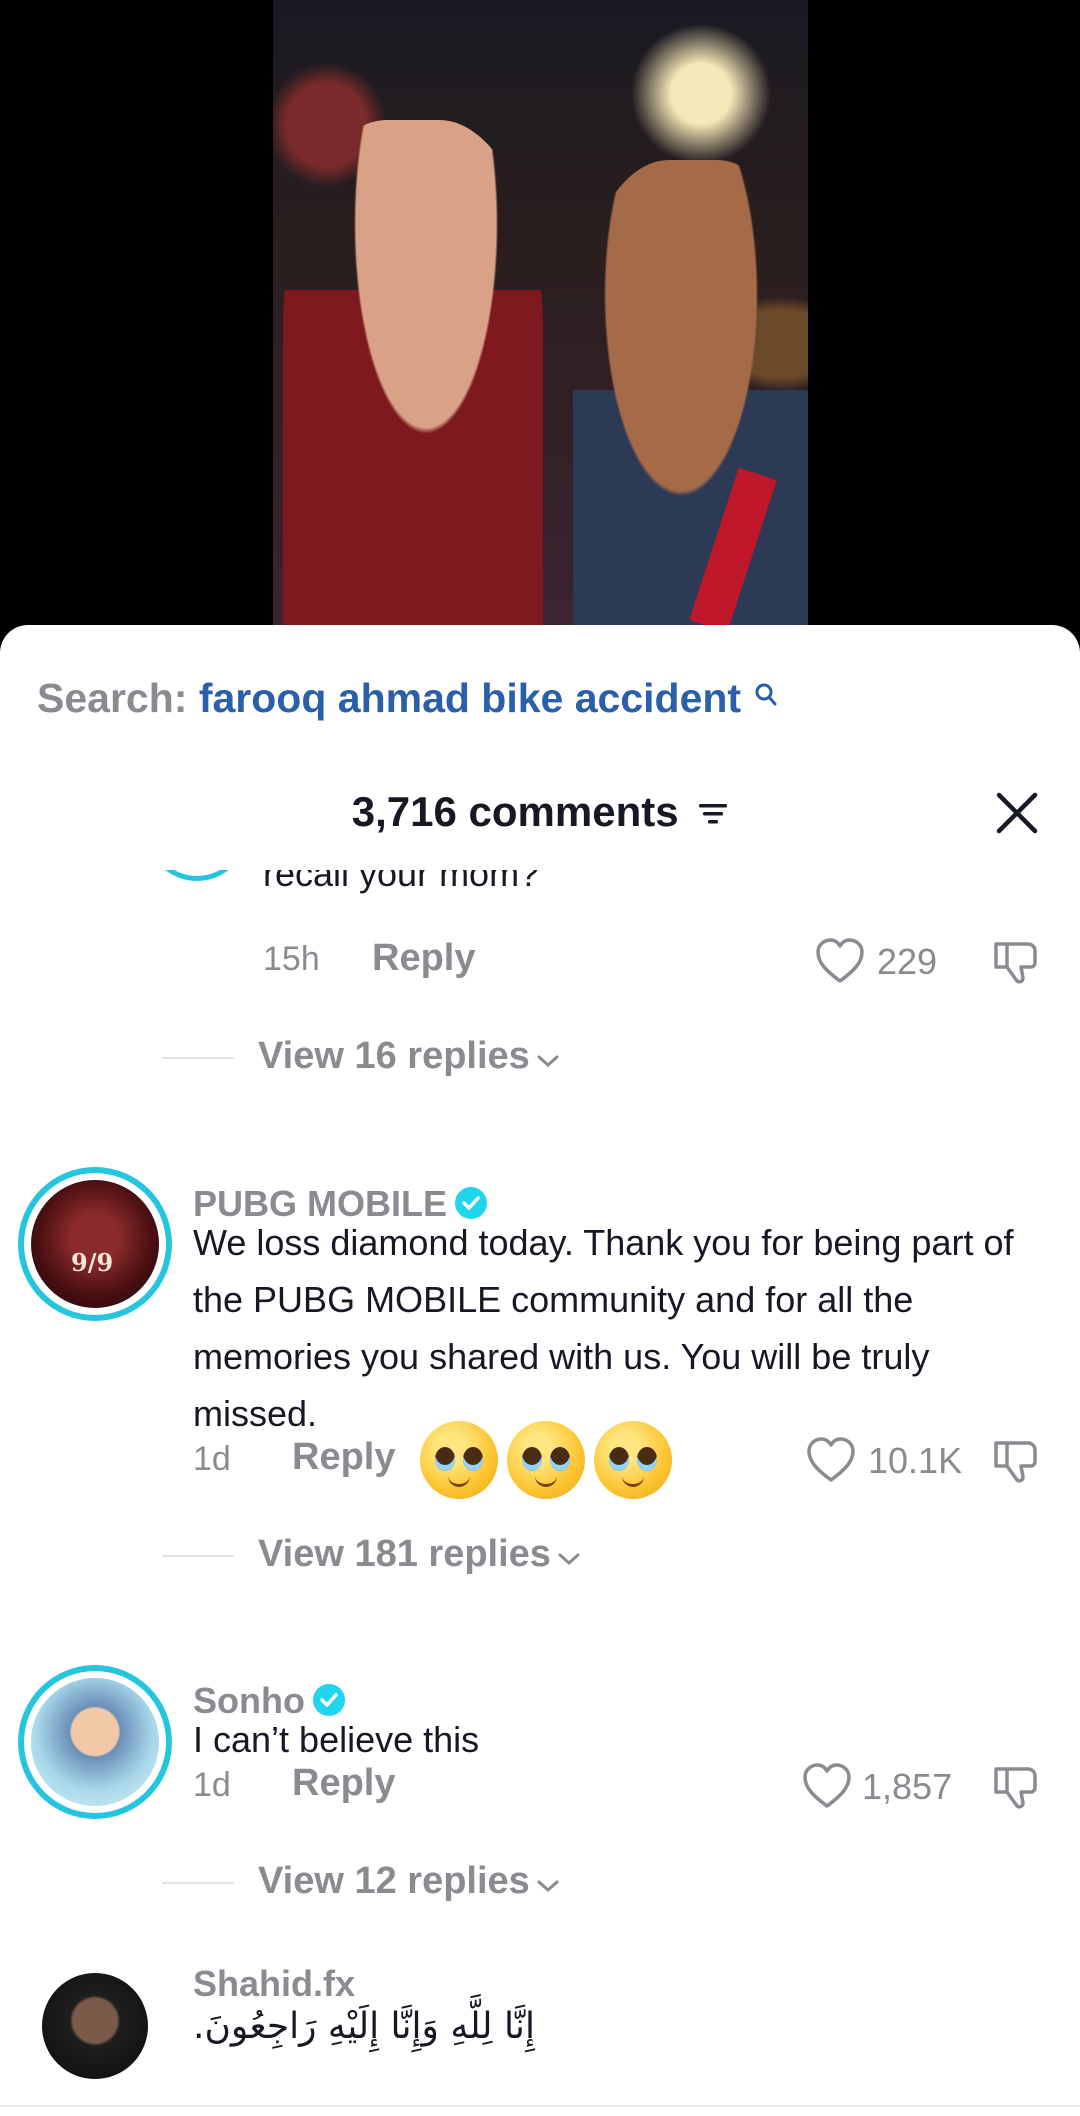 The image size is (1080, 2116). Describe the element at coordinates (394, 1881) in the screenshot. I see `view-replies-label: View 12 replies` at that location.